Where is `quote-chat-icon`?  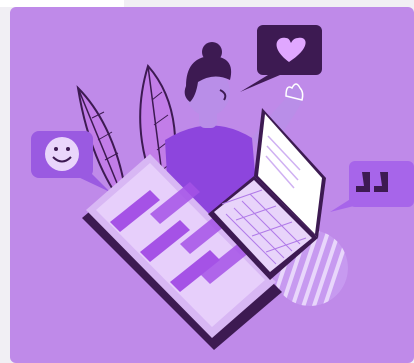 quote-chat-icon is located at coordinates (372, 186).